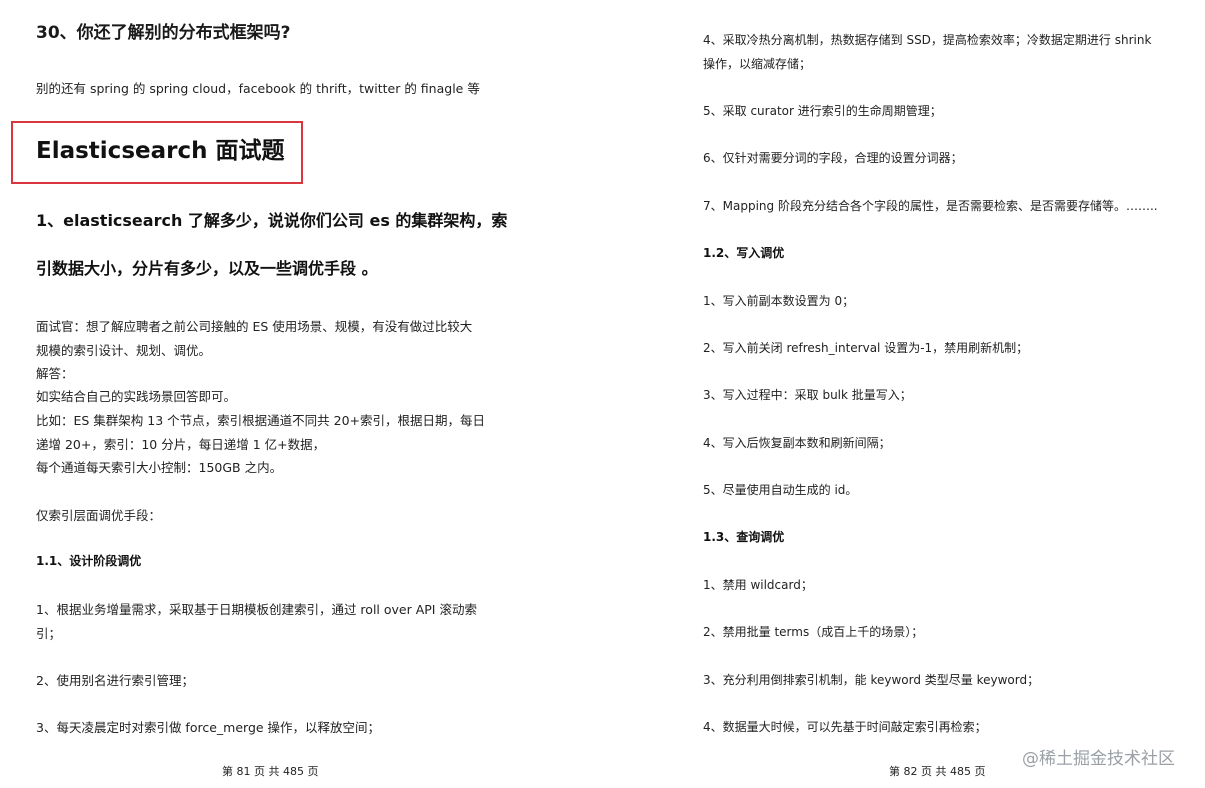 The width and height of the screenshot is (1205, 788). What do you see at coordinates (871, 680) in the screenshot?
I see `query-item-3: 3、充分利用倒排索引机制，能 keyword 类型尽量 keyword；` at bounding box center [871, 680].